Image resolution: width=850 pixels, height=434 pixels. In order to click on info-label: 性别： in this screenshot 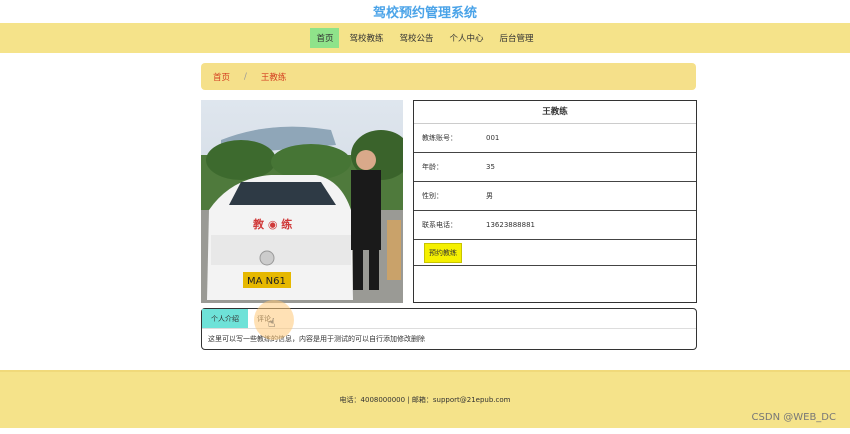, I will do `click(432, 196)`.